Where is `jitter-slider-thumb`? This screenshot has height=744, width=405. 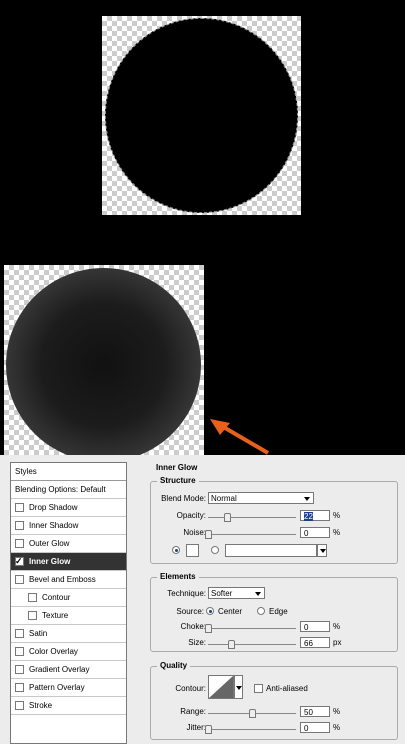 jitter-slider-thumb is located at coordinates (208, 729).